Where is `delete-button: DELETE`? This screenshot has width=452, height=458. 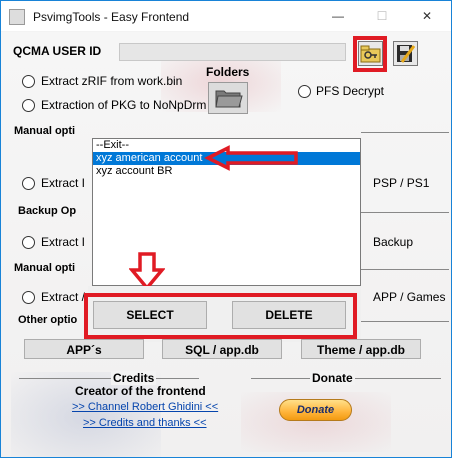 delete-button: DELETE is located at coordinates (289, 315).